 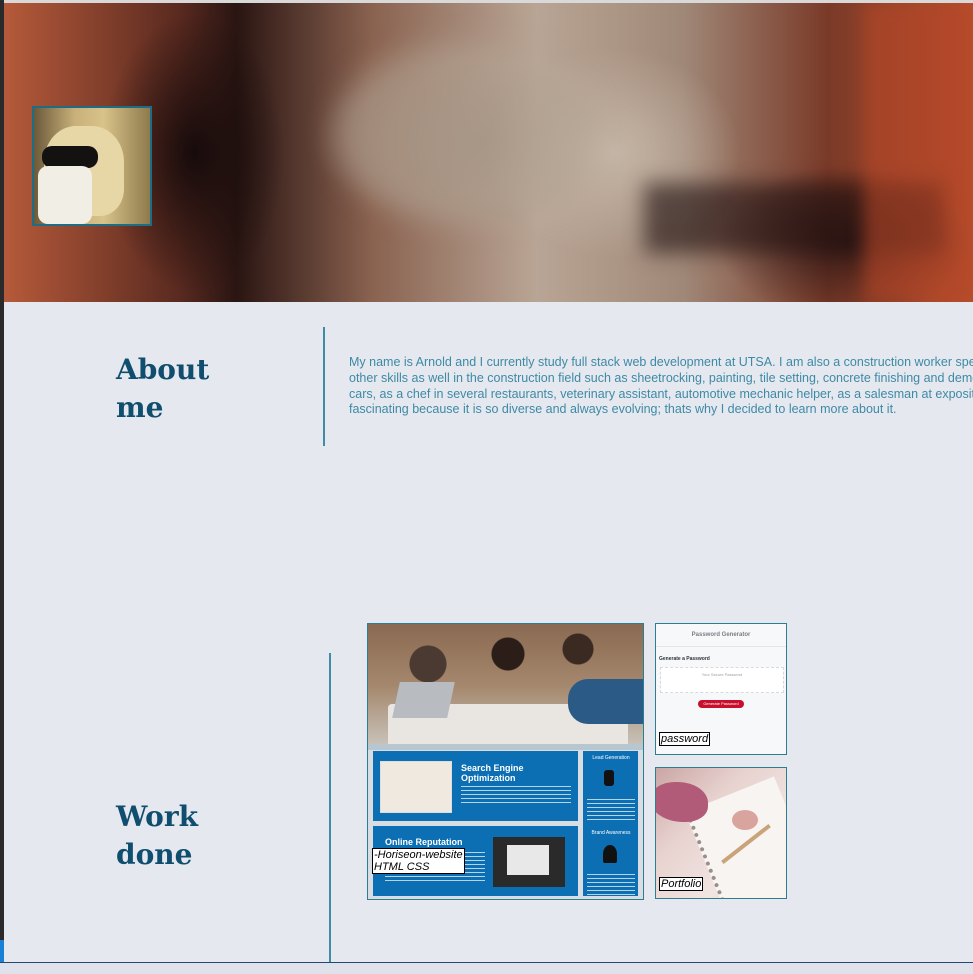 What do you see at coordinates (684, 659) in the screenshot?
I see `password-subtitle: Generate a Password` at bounding box center [684, 659].